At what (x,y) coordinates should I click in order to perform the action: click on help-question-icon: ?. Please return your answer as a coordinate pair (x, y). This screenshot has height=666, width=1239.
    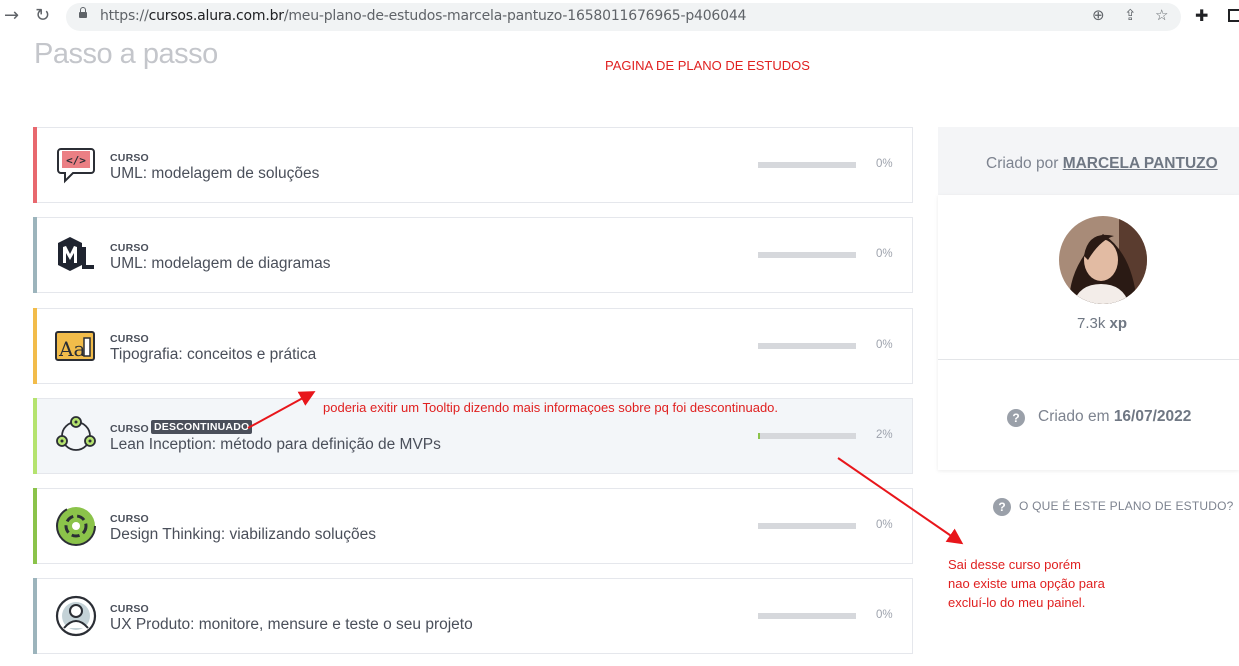
    Looking at the image, I should click on (1002, 507).